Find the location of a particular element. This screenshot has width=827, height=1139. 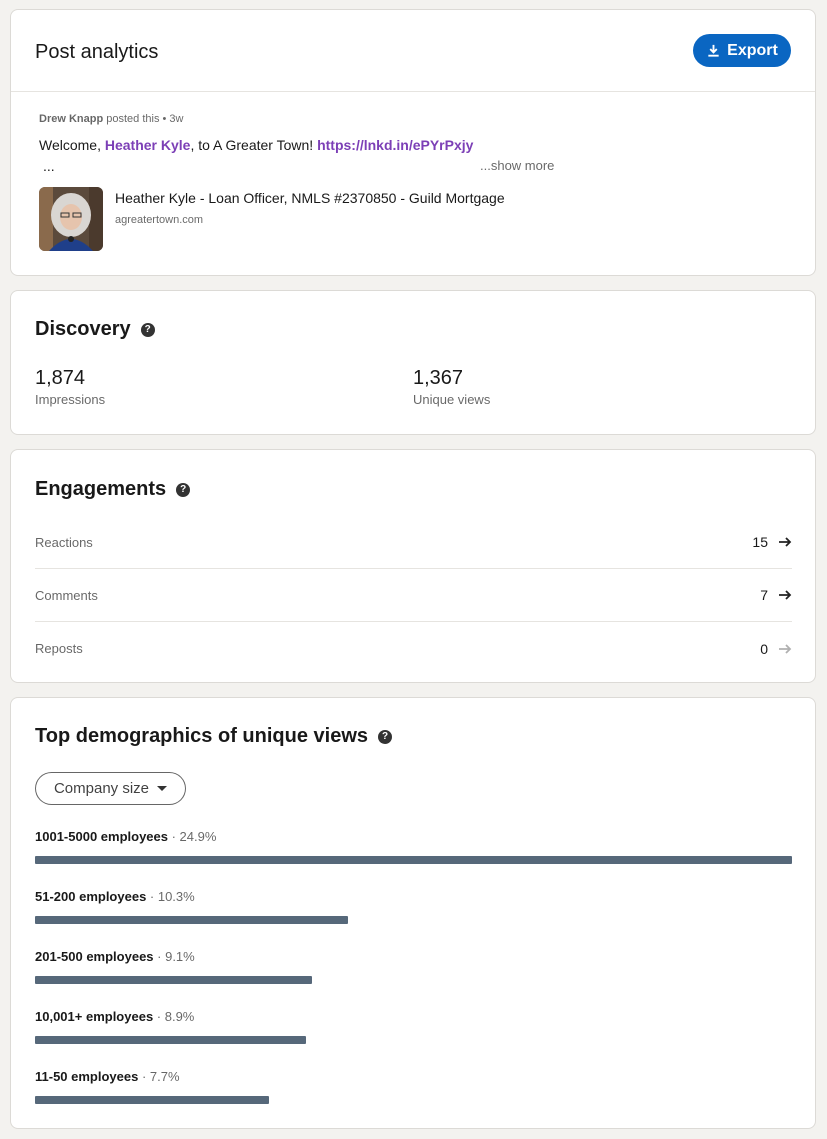

page-title: Post analytics is located at coordinates (97, 52).